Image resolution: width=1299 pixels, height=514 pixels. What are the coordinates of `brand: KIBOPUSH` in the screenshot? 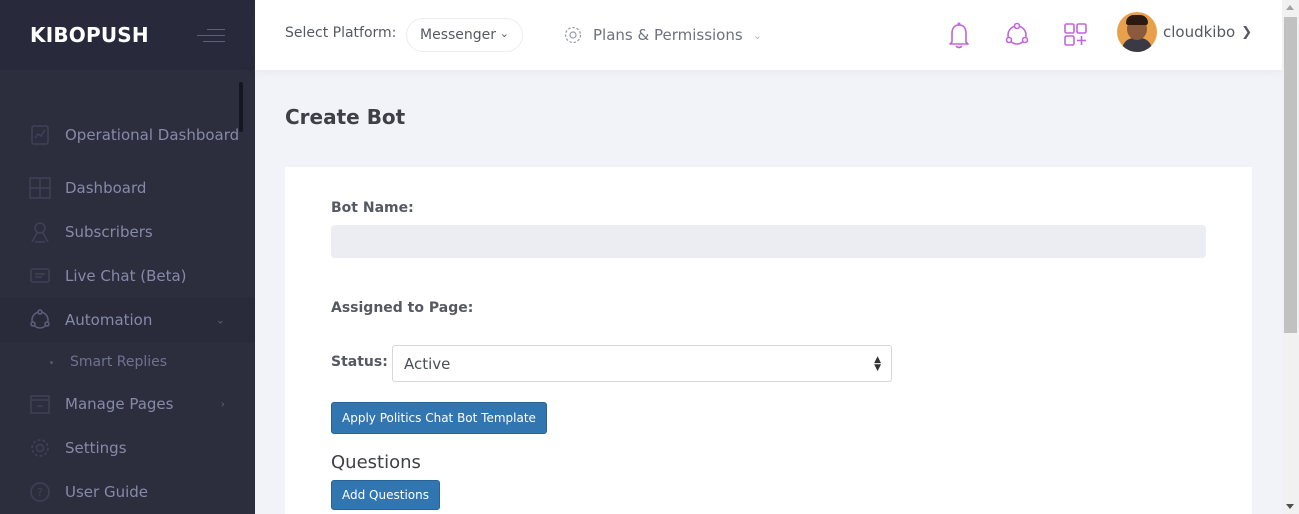 It's located at (127, 35).